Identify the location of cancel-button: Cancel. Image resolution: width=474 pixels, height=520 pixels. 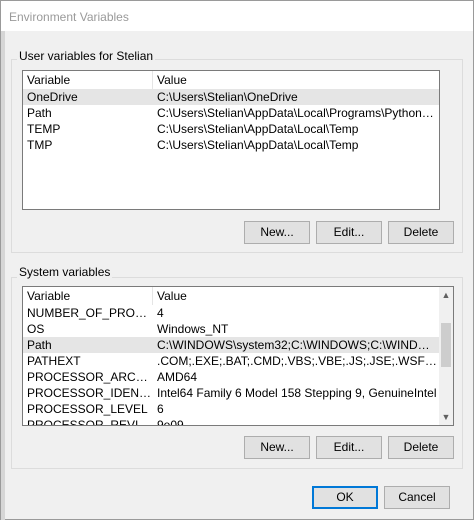
(417, 497).